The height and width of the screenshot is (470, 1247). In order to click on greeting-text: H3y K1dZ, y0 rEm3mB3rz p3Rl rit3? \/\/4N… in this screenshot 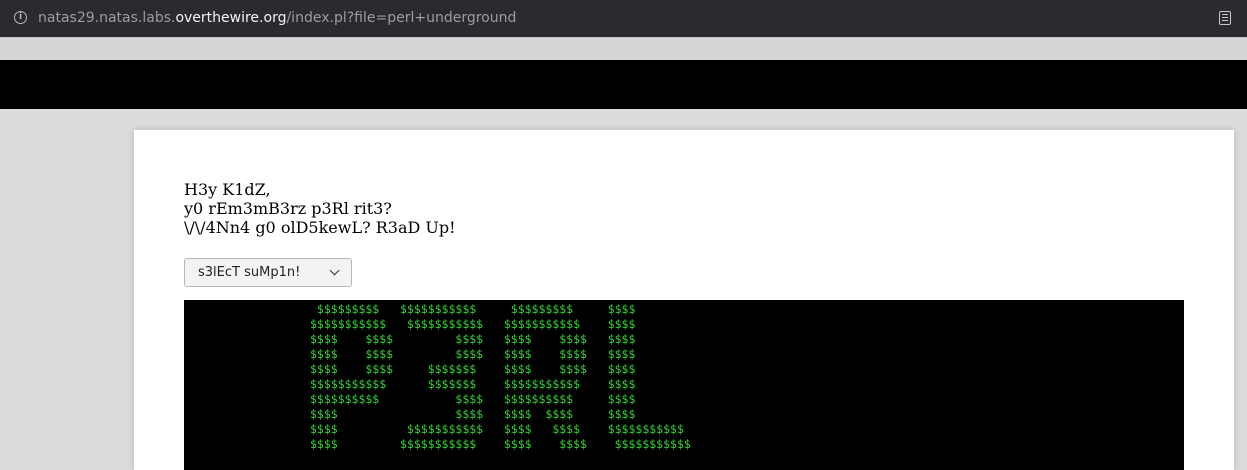, I will do `click(320, 208)`.